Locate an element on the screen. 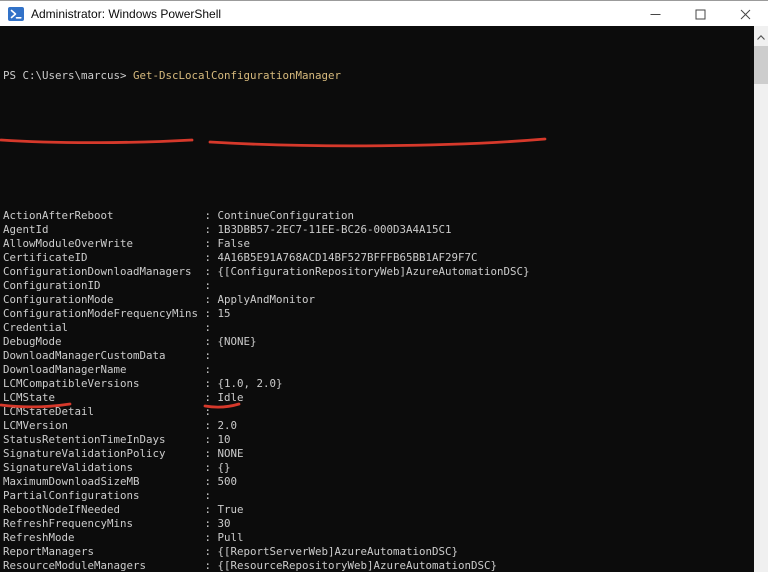 Image resolution: width=768 pixels, height=572 pixels. property-value: 30 is located at coordinates (224, 523).